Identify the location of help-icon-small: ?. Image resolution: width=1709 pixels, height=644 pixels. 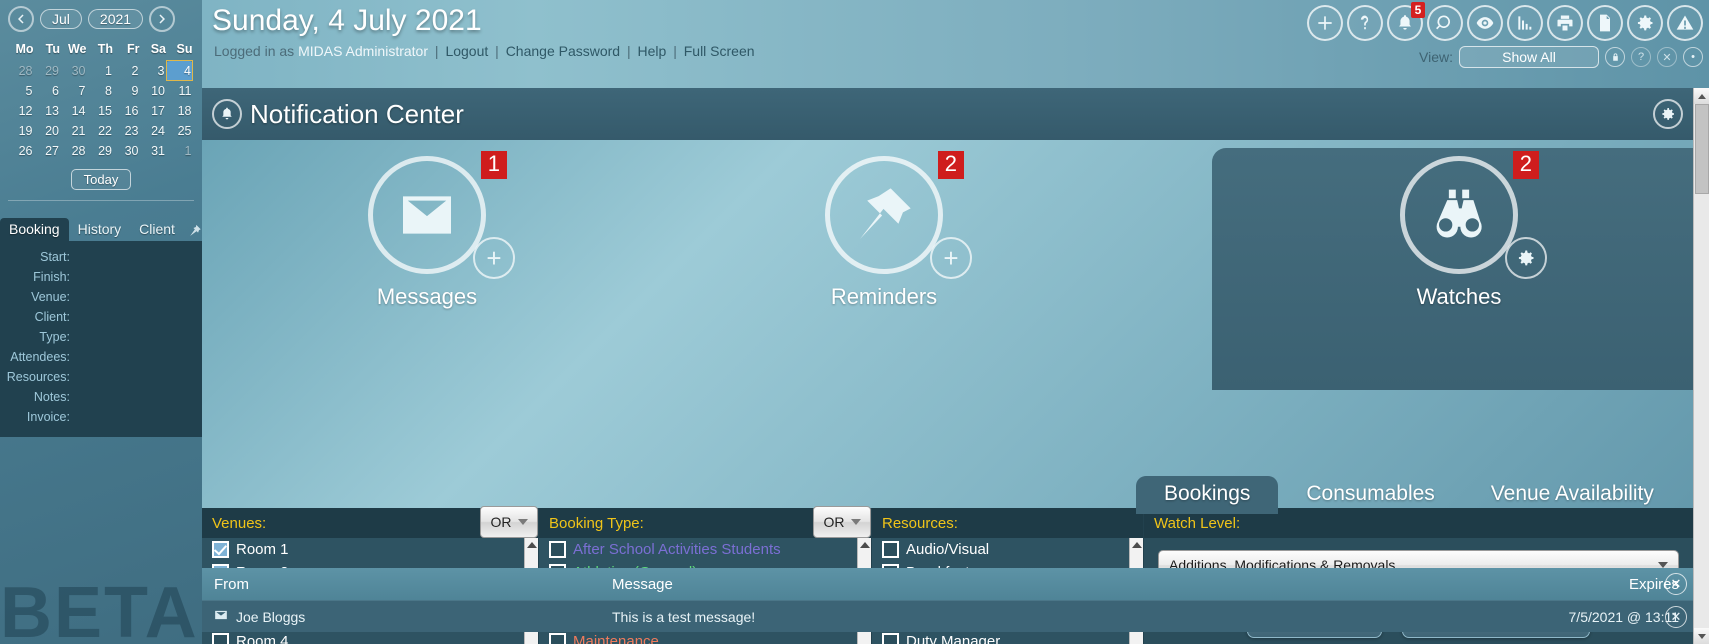
(1641, 57).